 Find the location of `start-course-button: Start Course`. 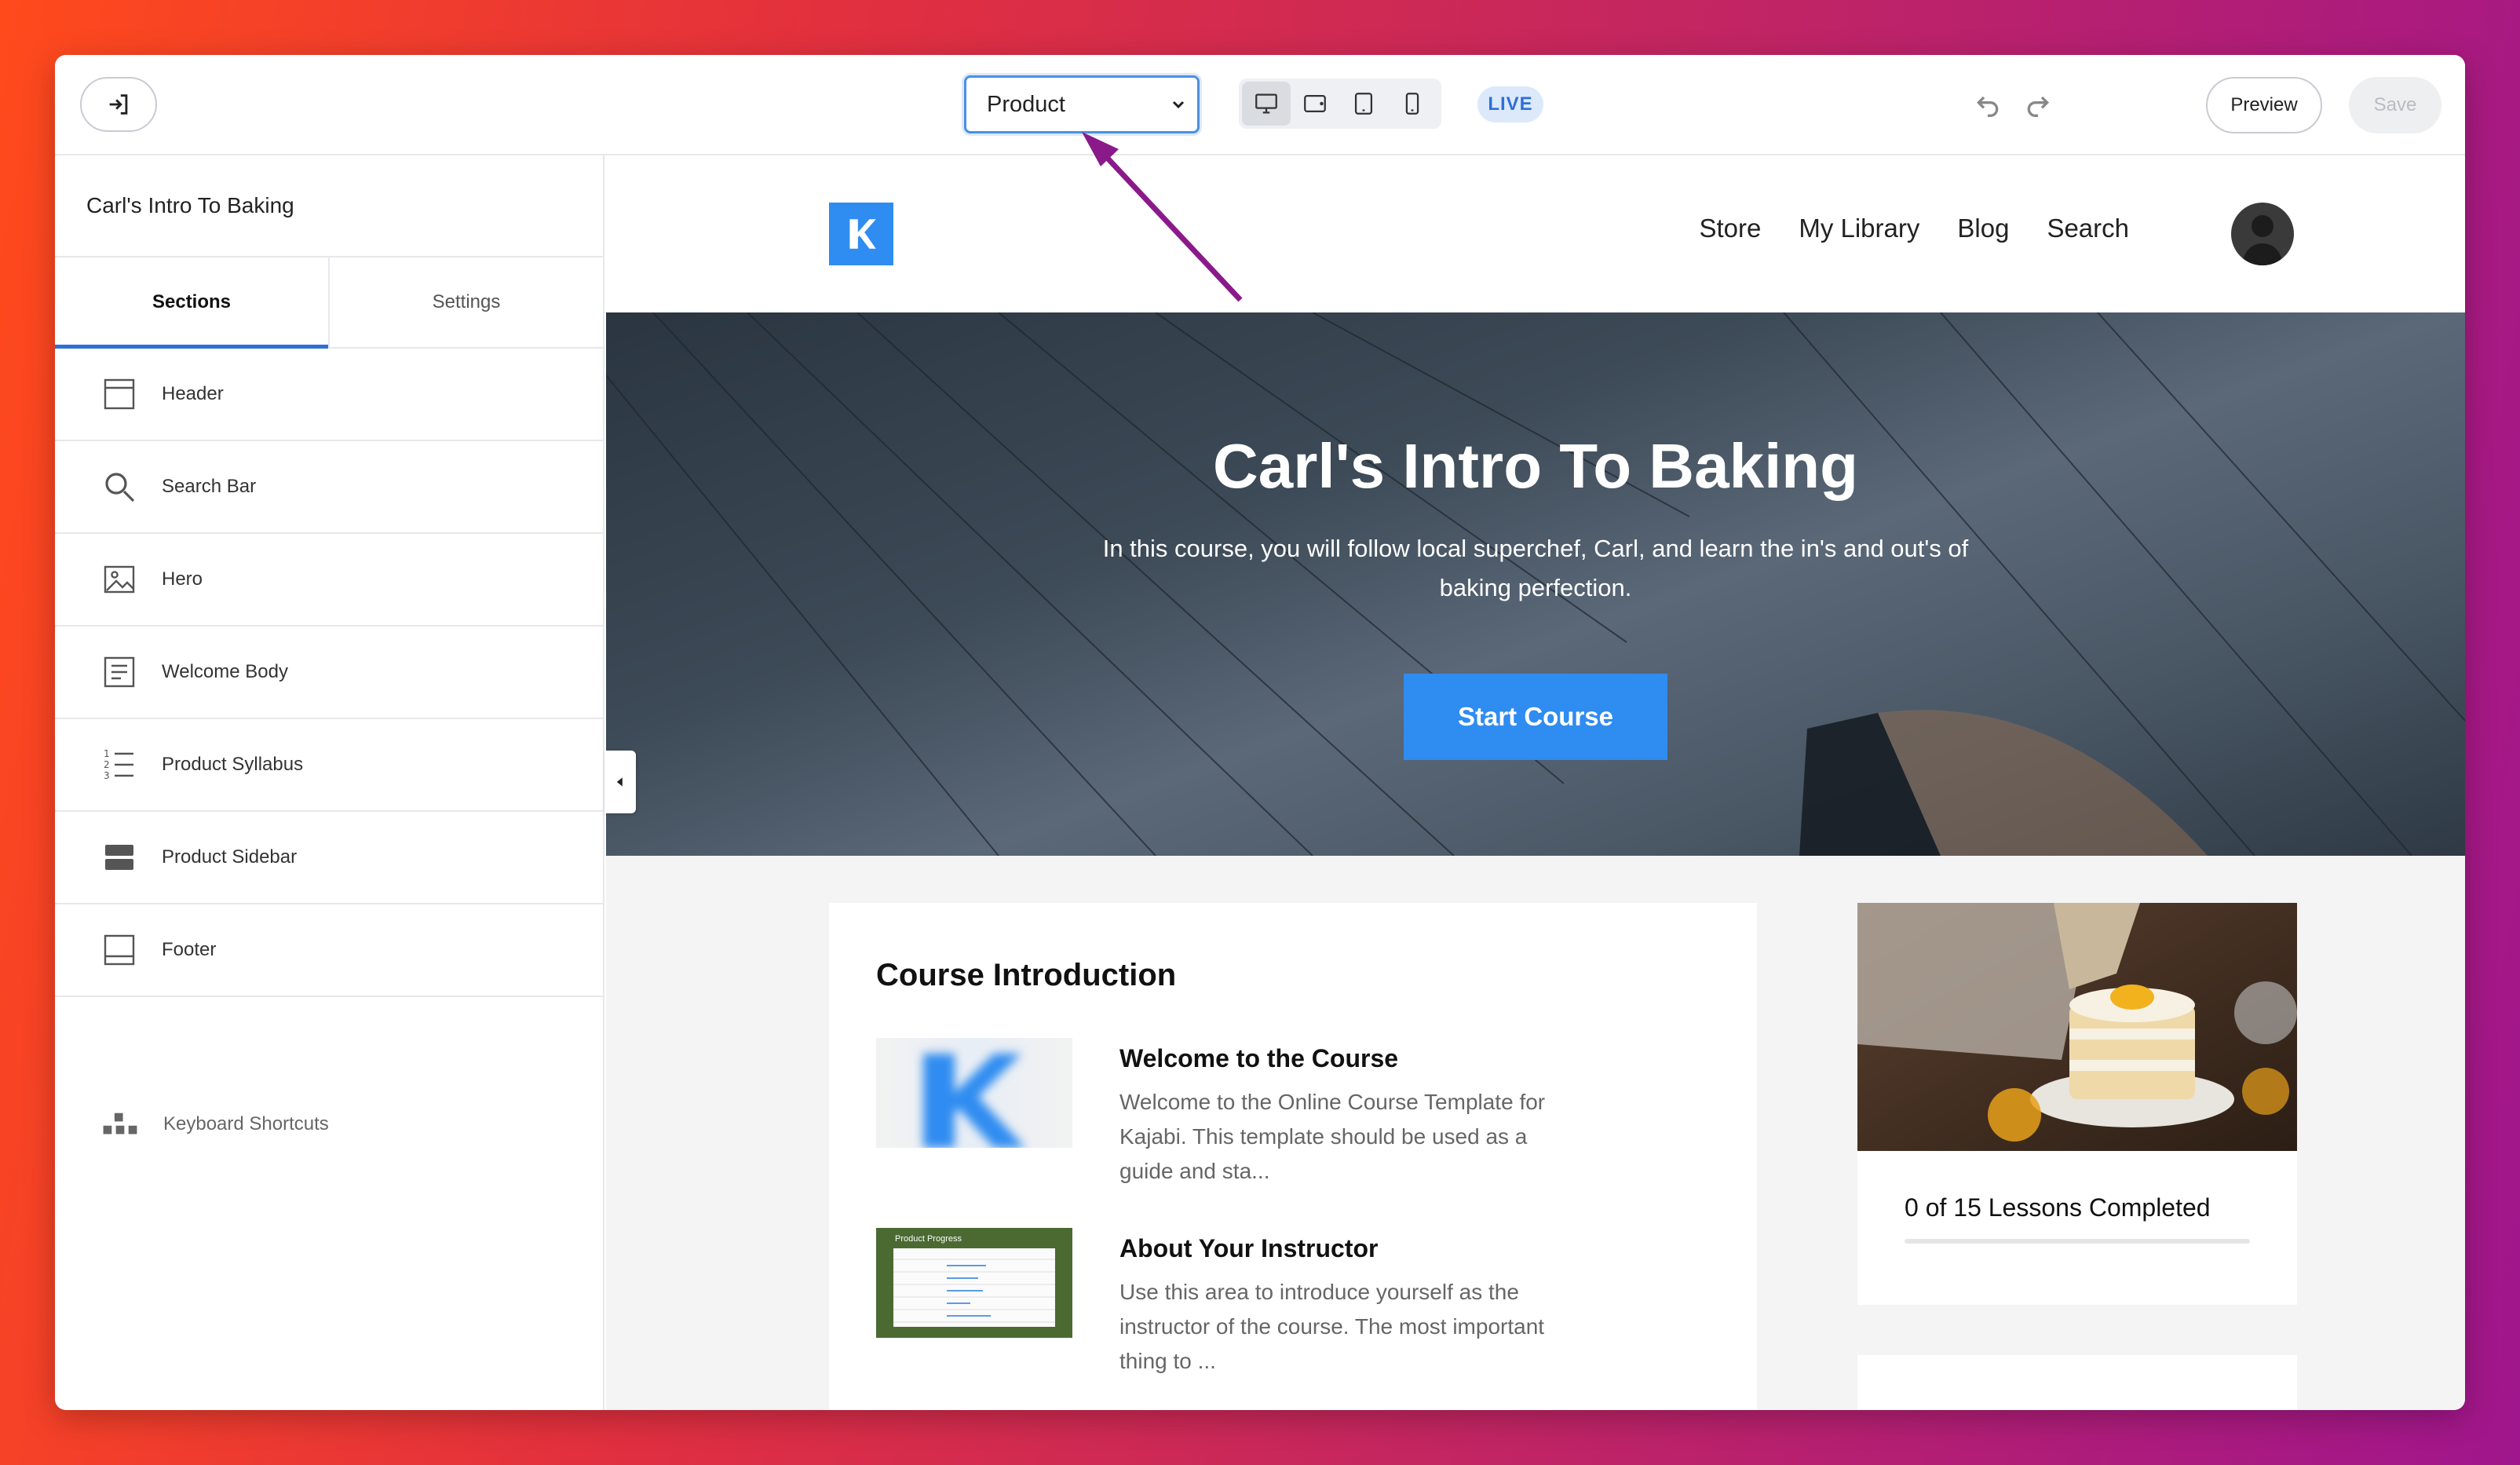

start-course-button: Start Course is located at coordinates (1535, 717).